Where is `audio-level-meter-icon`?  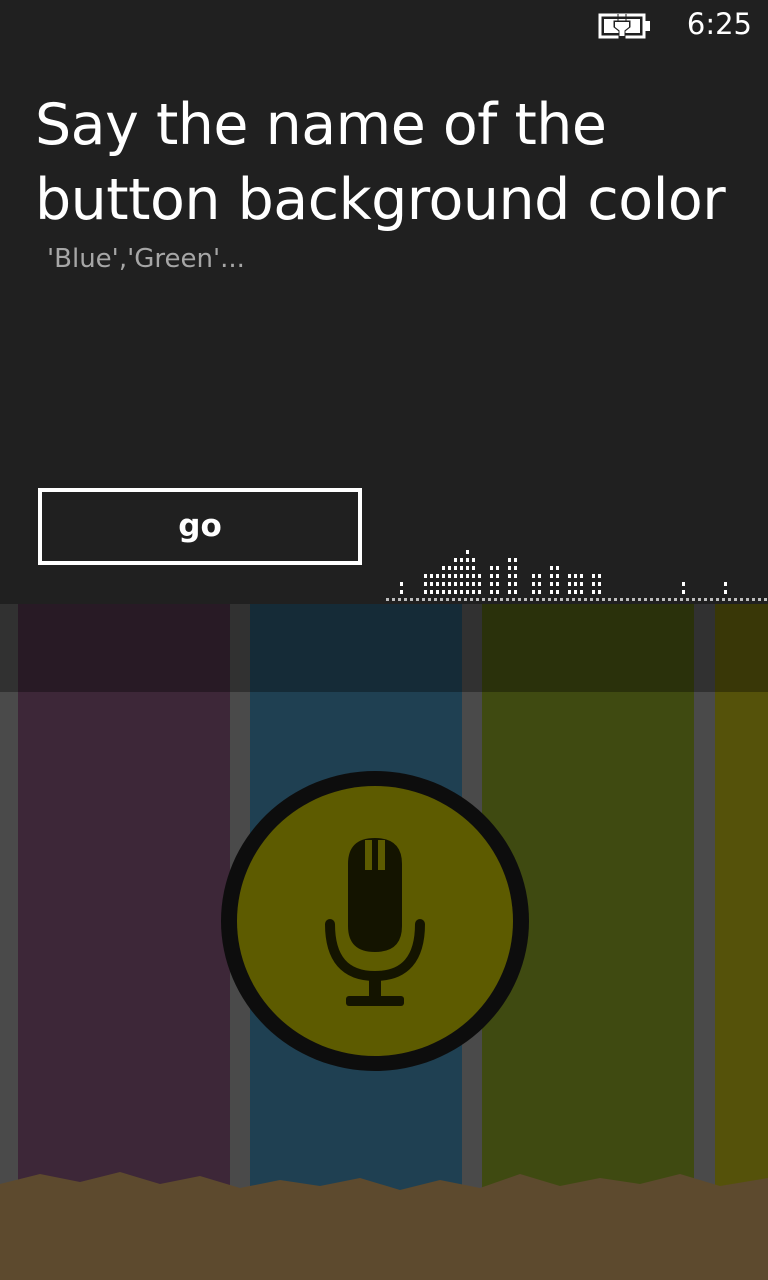
audio-level-meter-icon is located at coordinates (576, 575).